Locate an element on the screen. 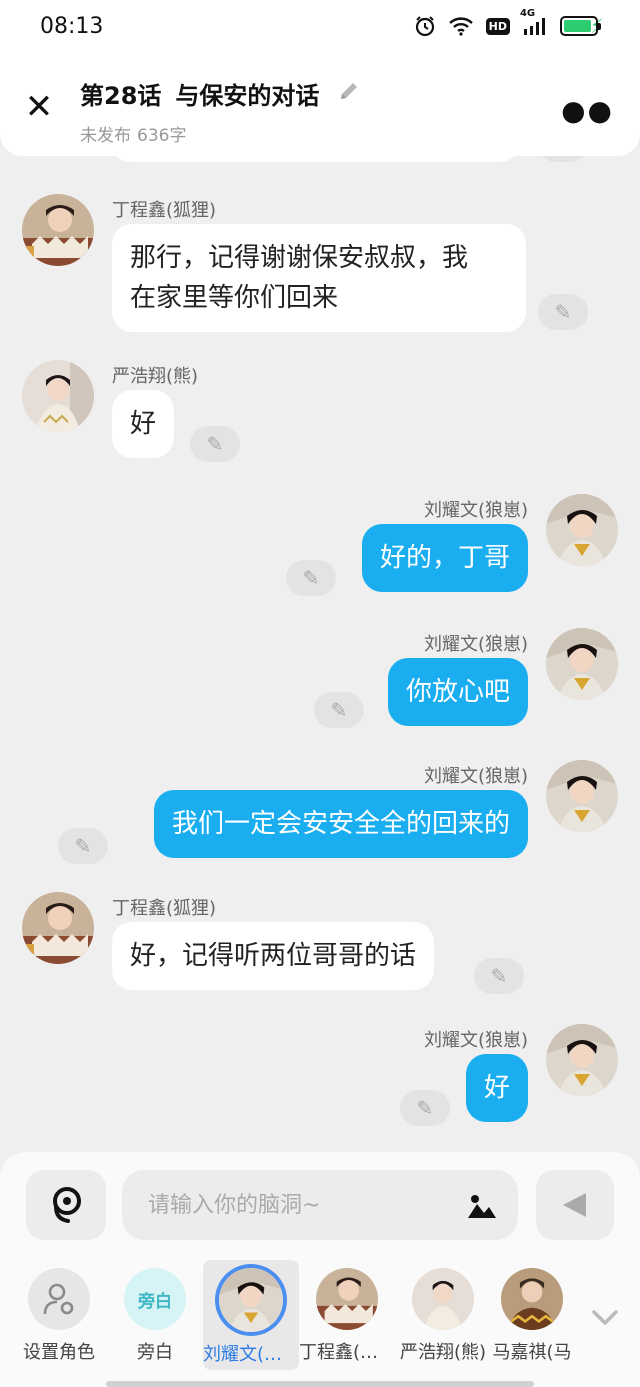 The height and width of the screenshot is (1387, 640). sender-name: 严浩翔(熊) is located at coordinates (155, 376).